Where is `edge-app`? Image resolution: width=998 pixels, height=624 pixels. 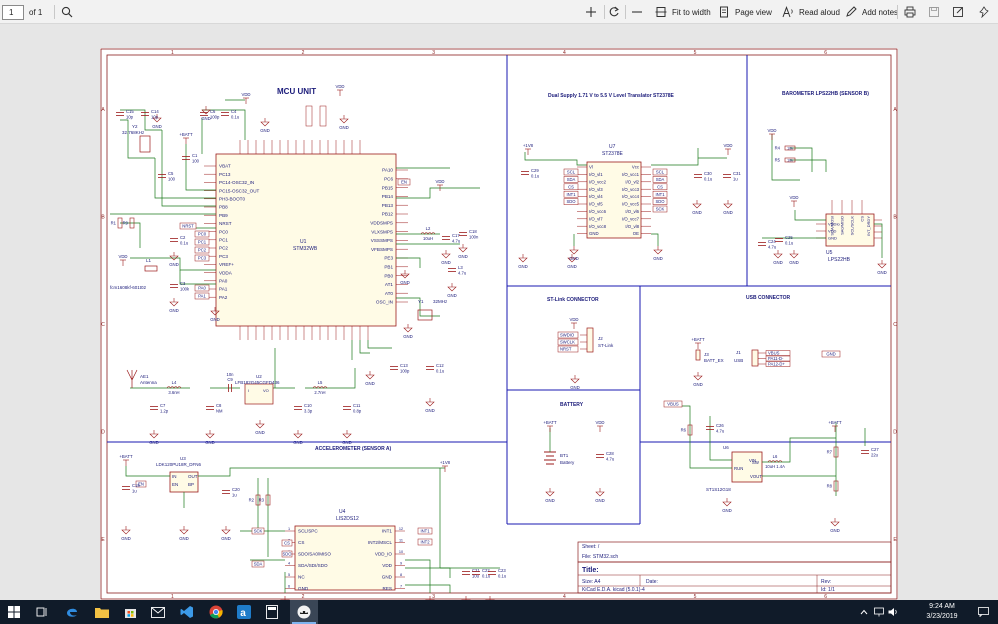
edge-app is located at coordinates (72, 612).